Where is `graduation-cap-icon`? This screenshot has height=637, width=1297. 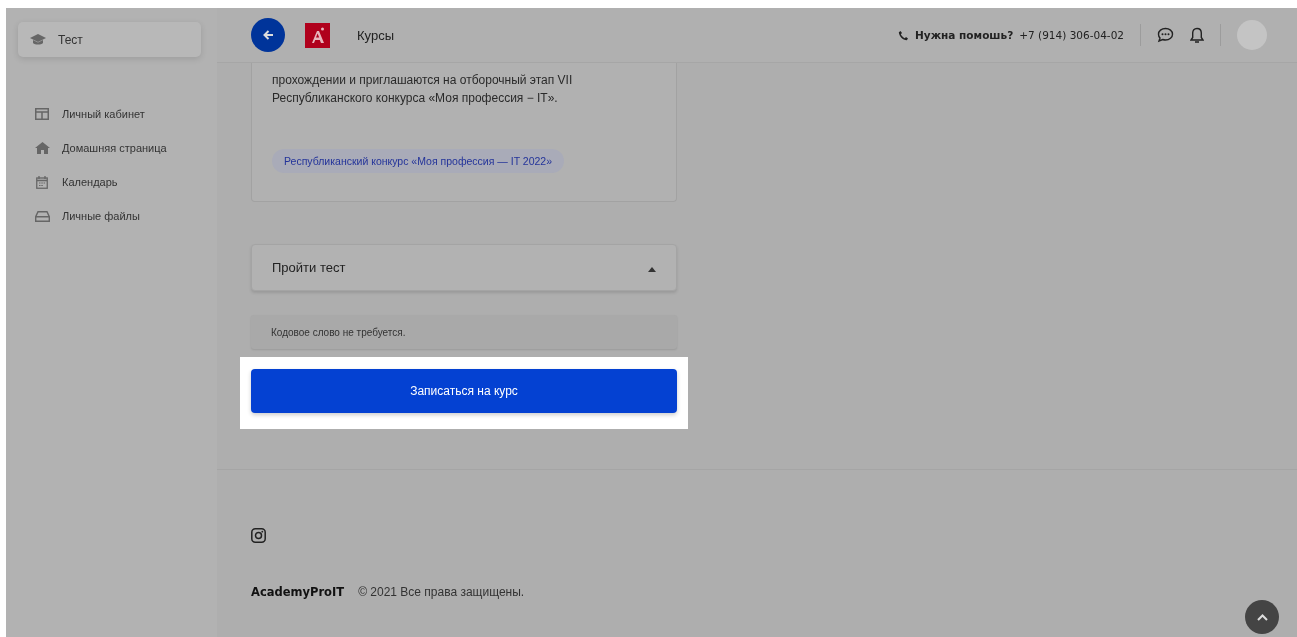
graduation-cap-icon is located at coordinates (38, 39).